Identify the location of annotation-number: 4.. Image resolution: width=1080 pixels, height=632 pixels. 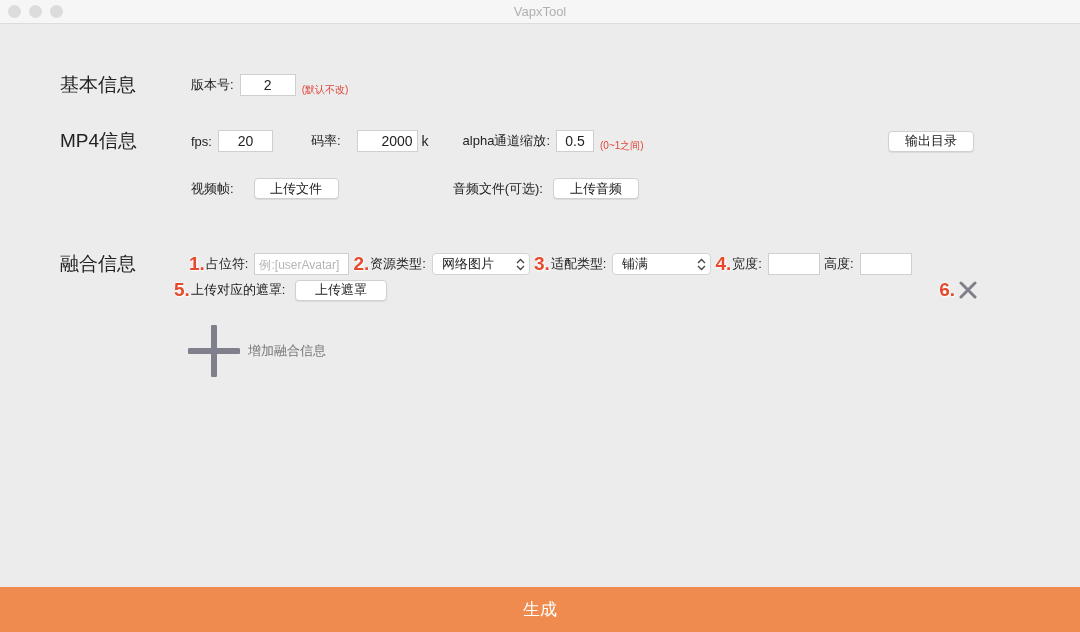
(723, 264).